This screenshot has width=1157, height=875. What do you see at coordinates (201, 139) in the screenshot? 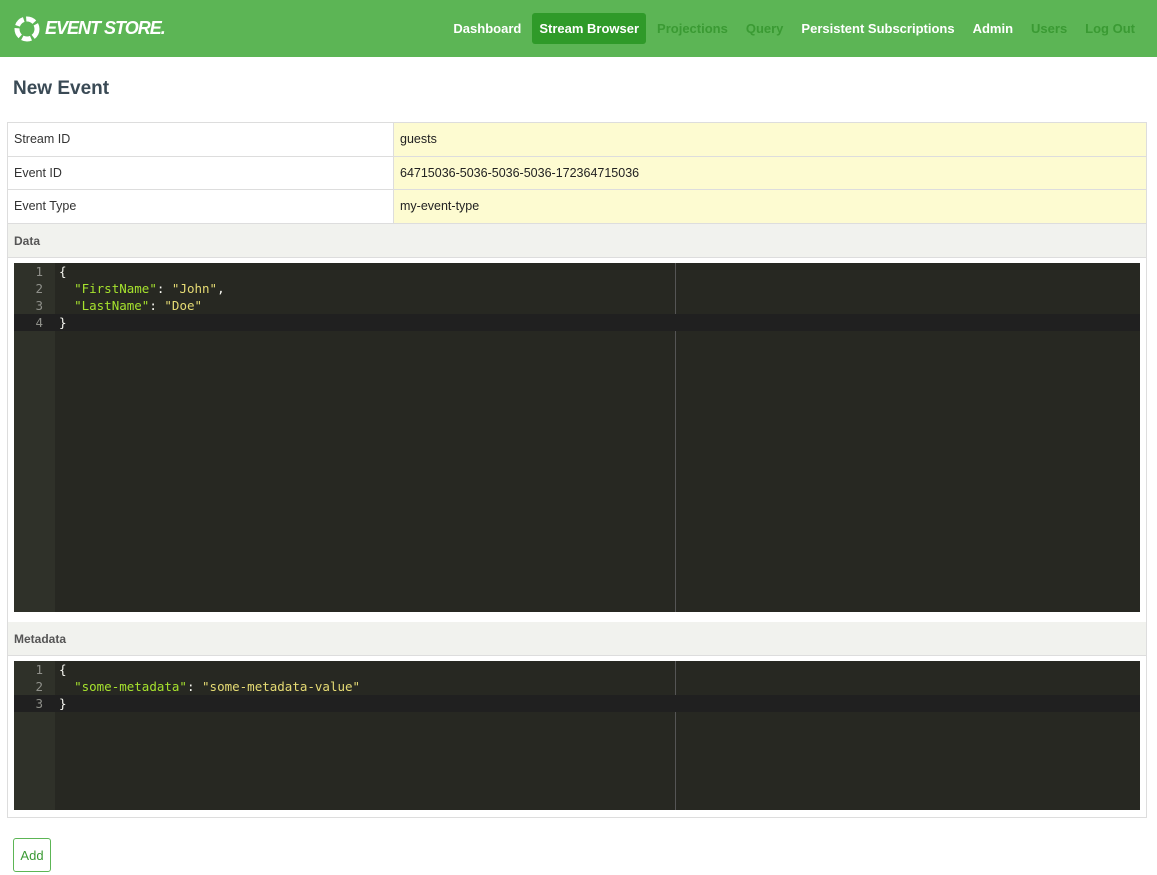
I see `stream-id-label: Stream ID` at bounding box center [201, 139].